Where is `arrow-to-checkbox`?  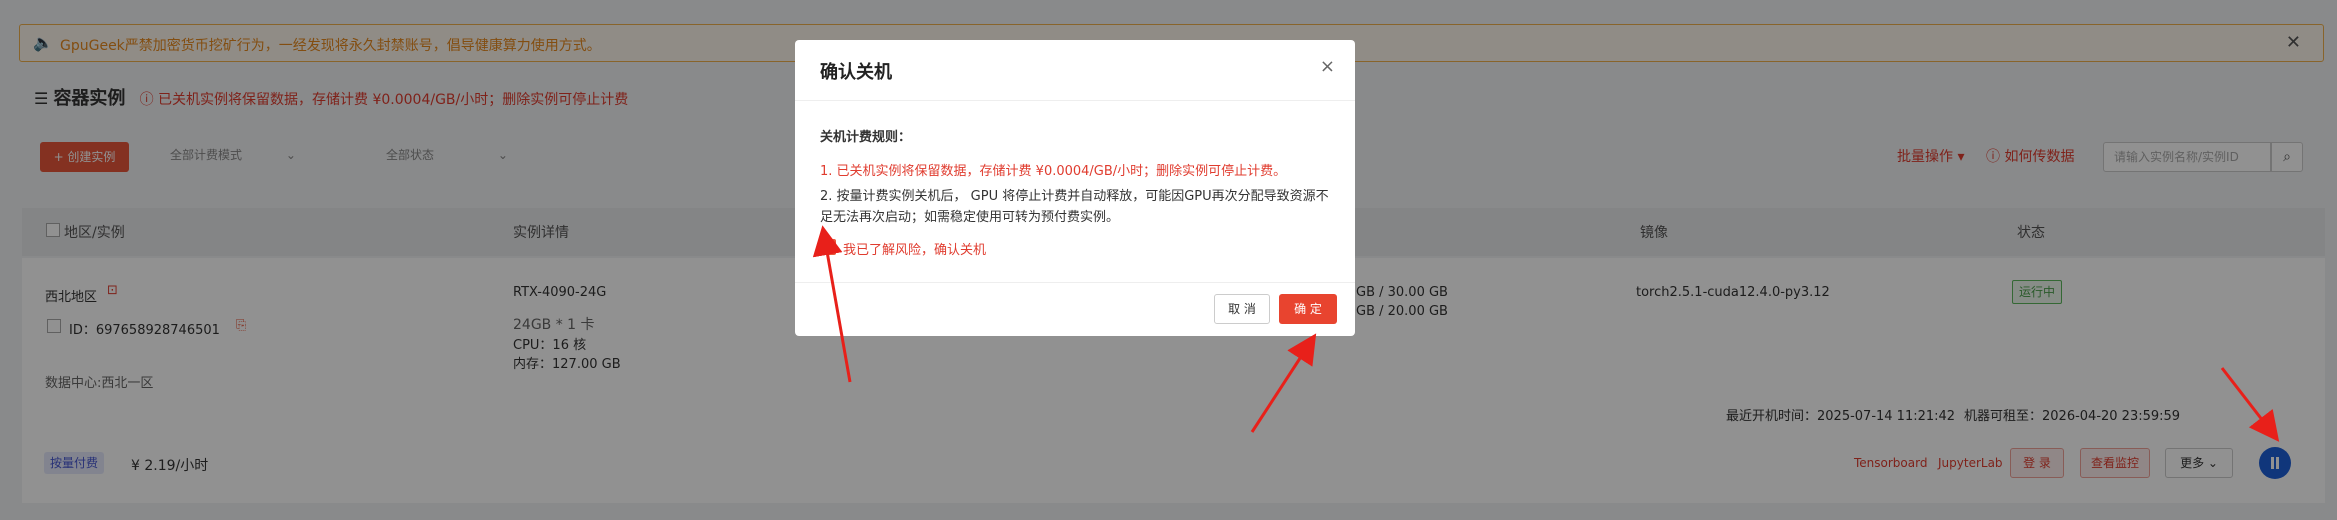 arrow-to-checkbox is located at coordinates (832, 304).